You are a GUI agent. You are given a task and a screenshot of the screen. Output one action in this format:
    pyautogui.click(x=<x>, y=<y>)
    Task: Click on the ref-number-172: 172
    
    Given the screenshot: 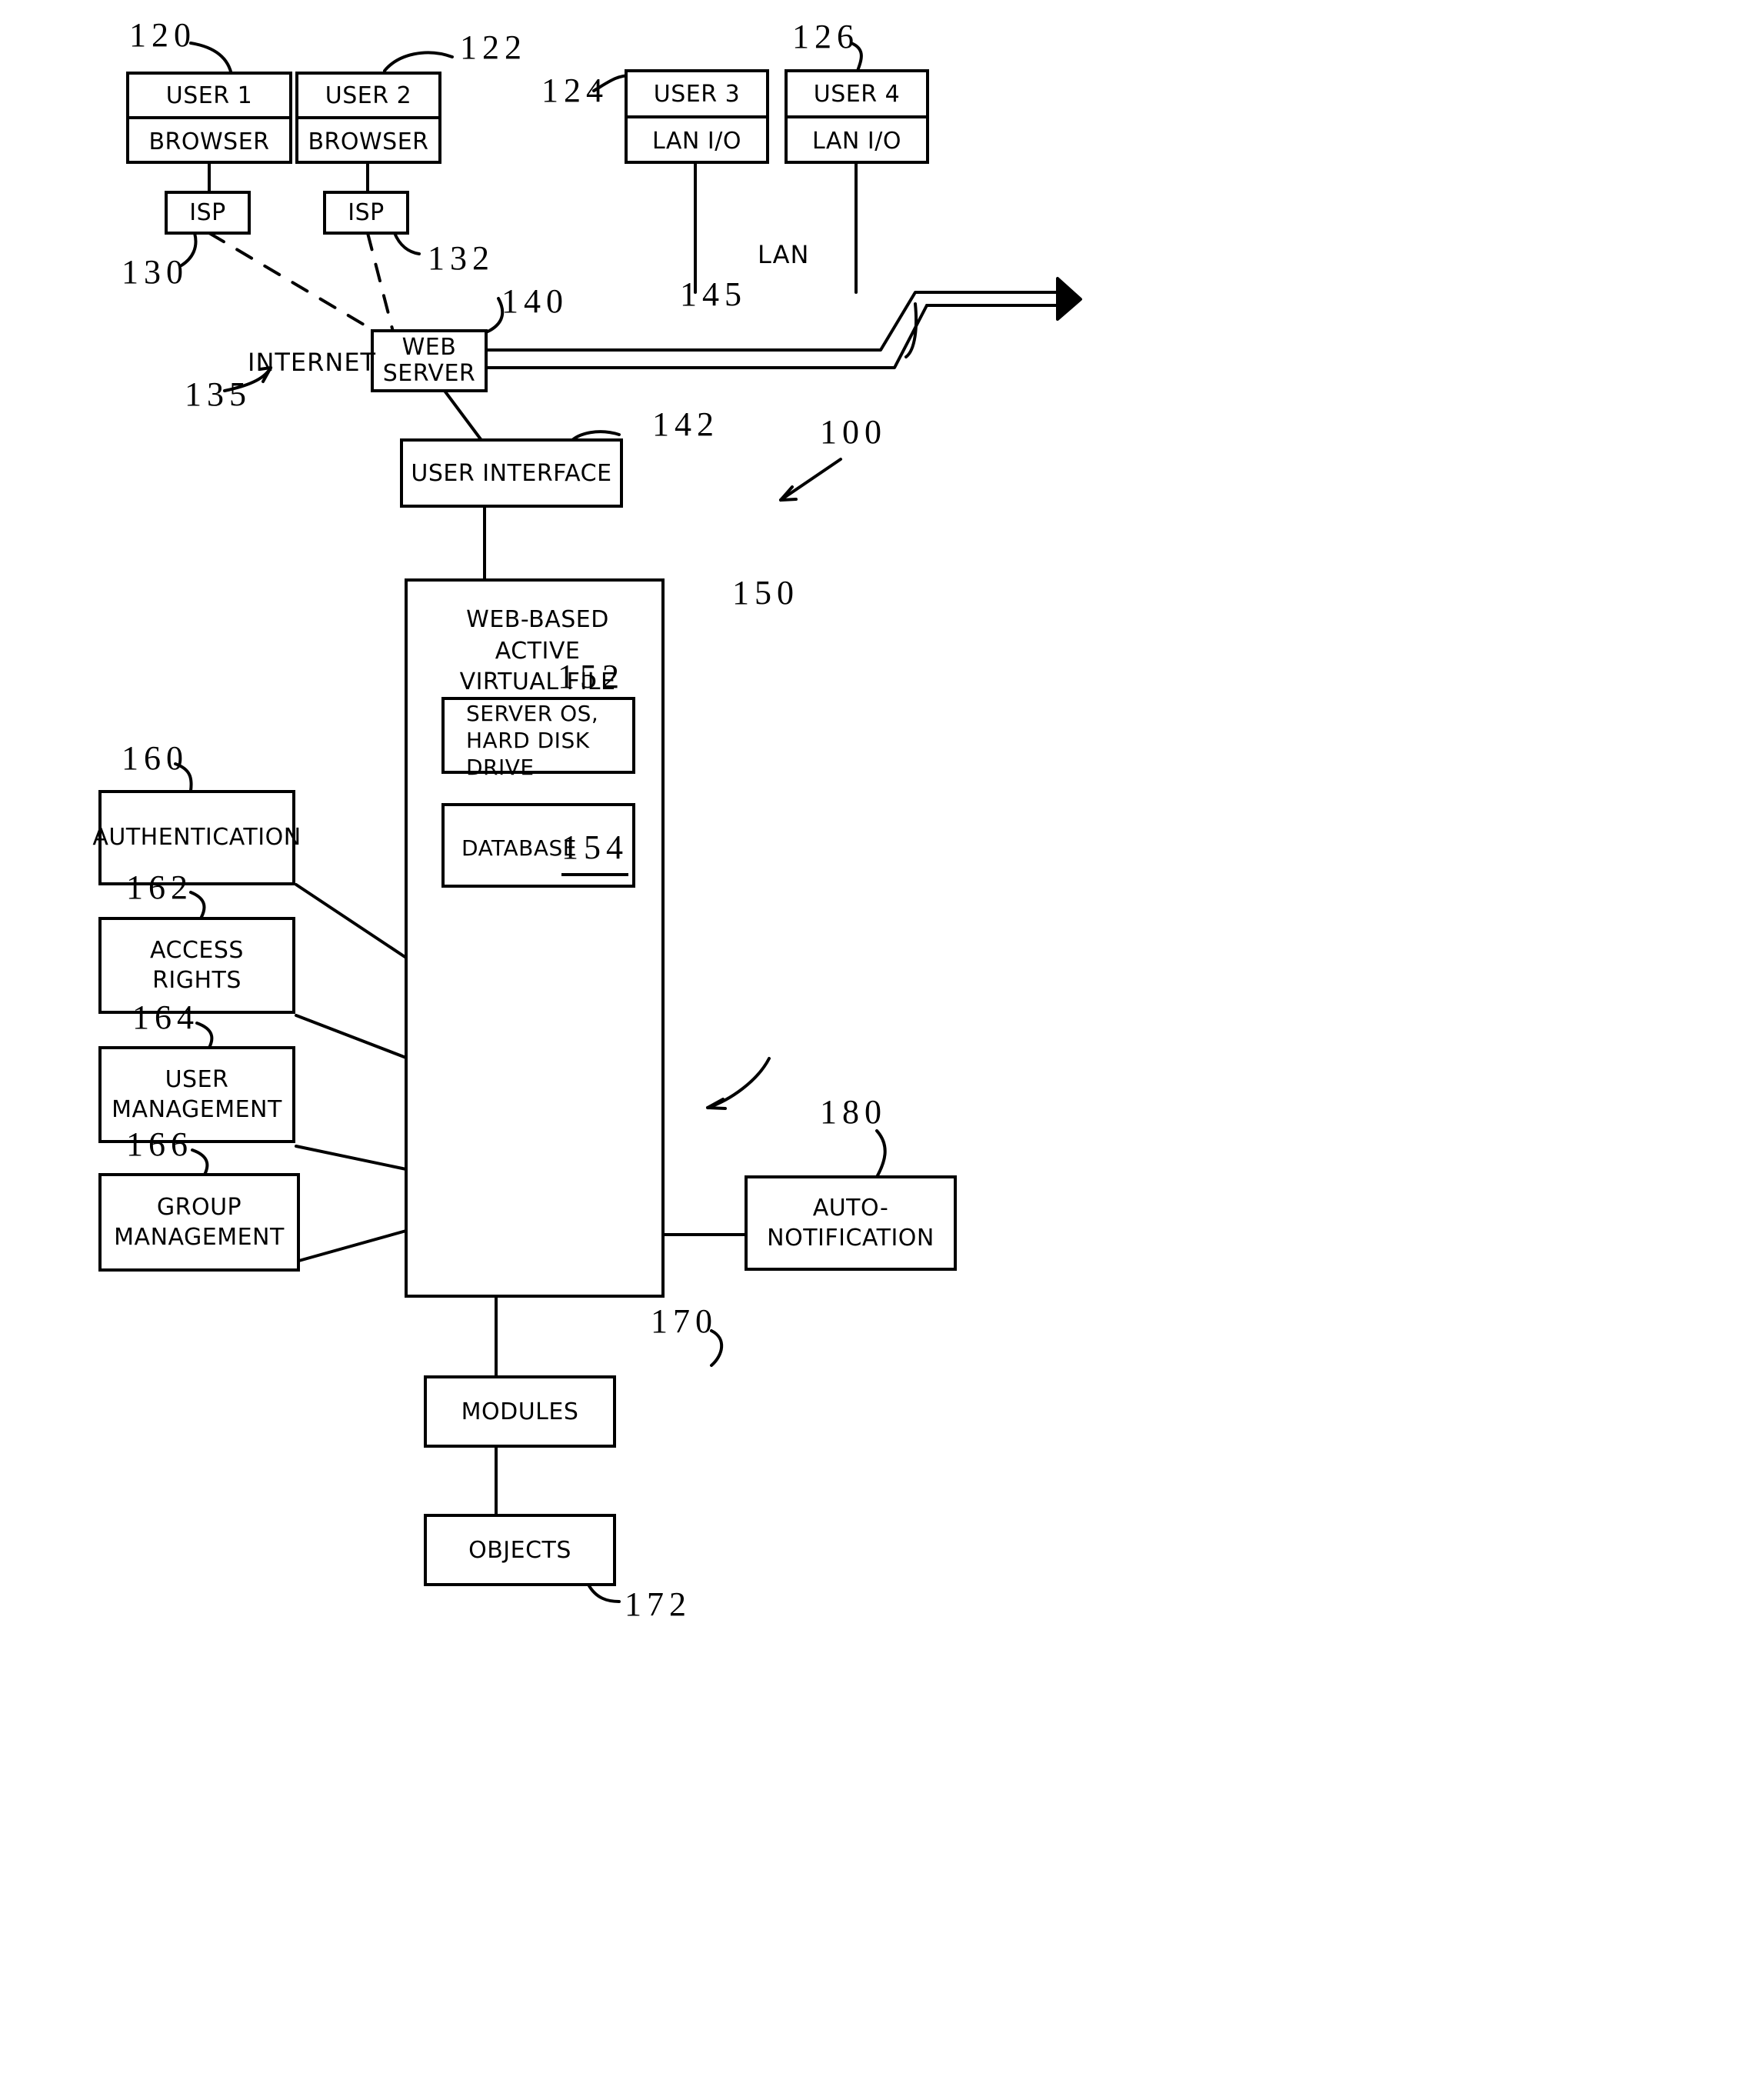 What is the action you would take?
    pyautogui.click(x=658, y=1604)
    